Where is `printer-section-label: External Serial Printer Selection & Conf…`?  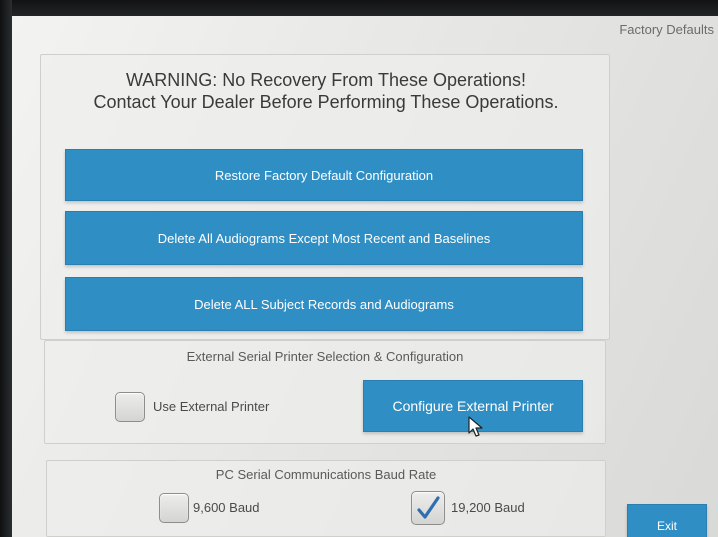 printer-section-label: External Serial Printer Selection & Conf… is located at coordinates (325, 356).